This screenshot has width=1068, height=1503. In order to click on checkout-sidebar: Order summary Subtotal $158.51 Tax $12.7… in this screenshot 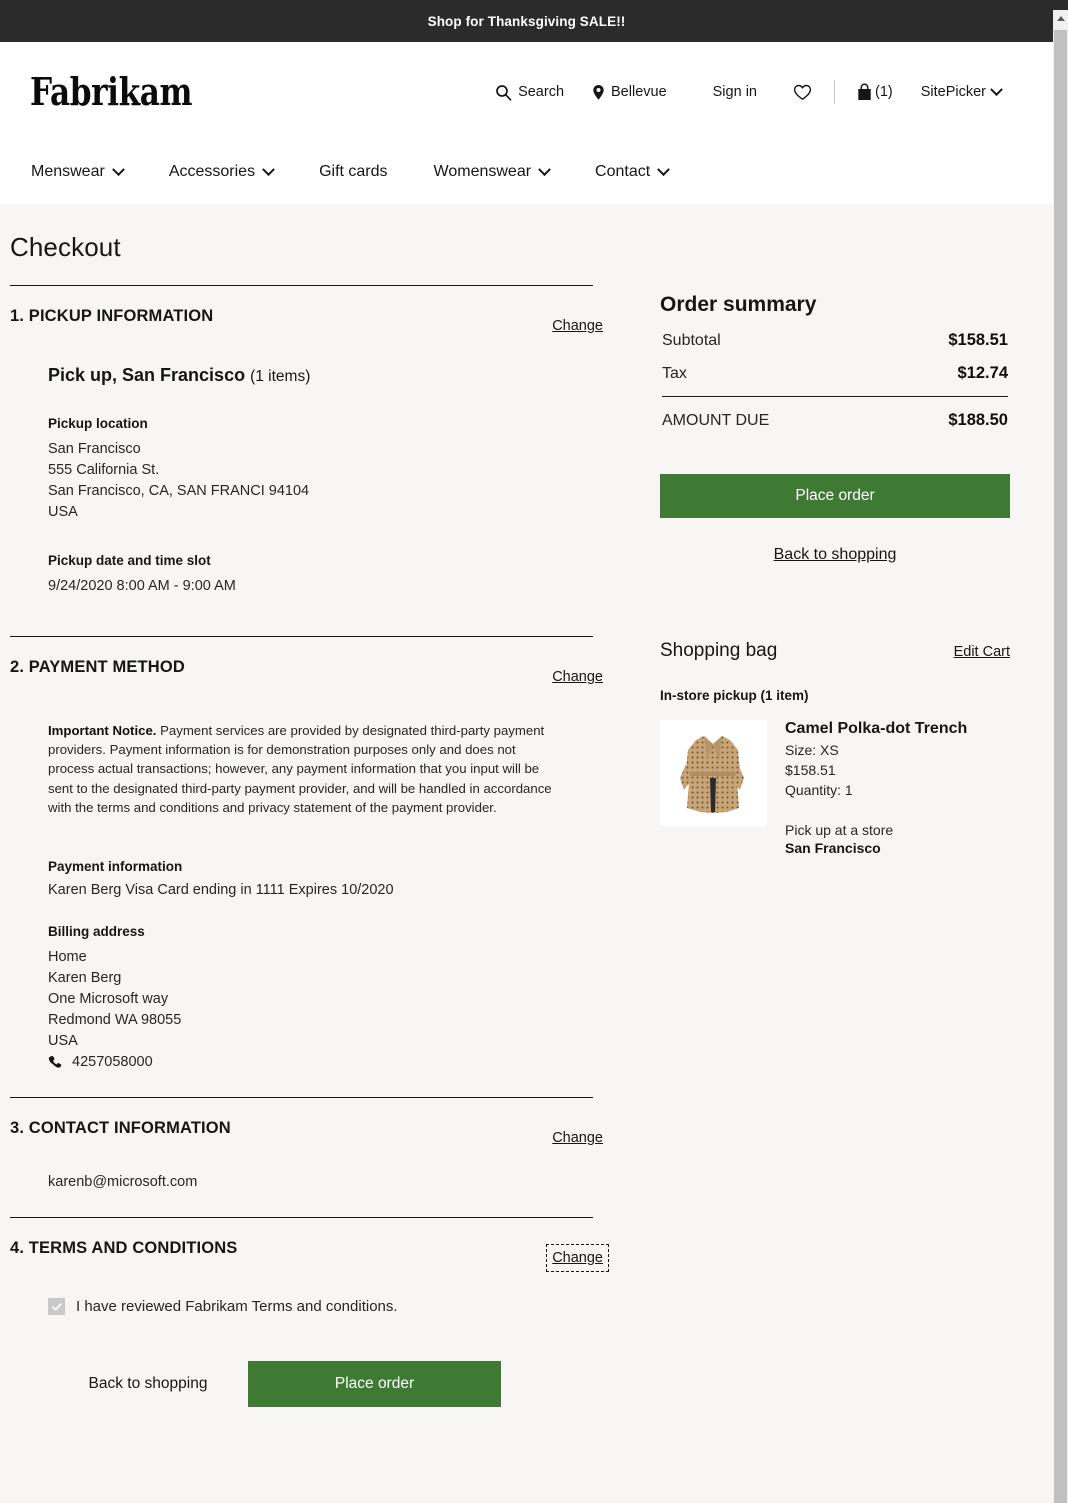, I will do `click(835, 559)`.